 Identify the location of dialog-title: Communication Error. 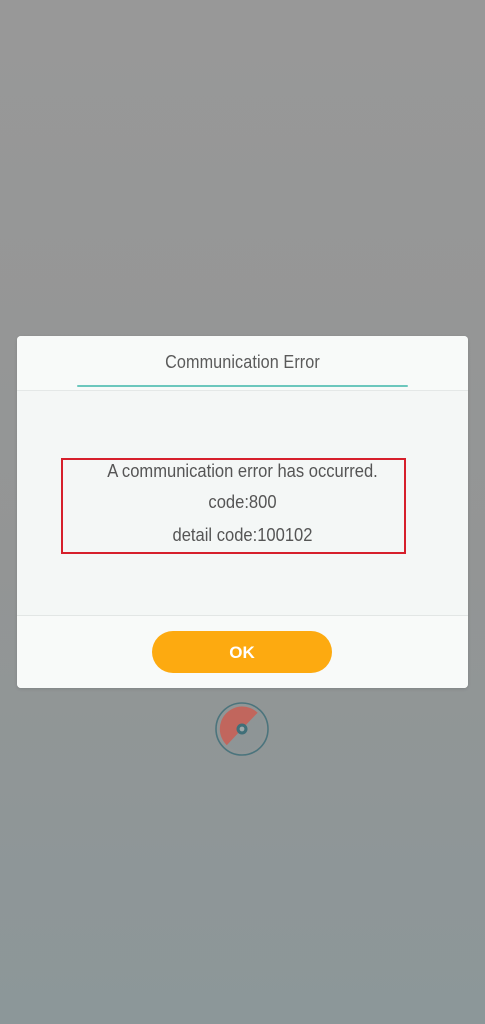
(242, 362).